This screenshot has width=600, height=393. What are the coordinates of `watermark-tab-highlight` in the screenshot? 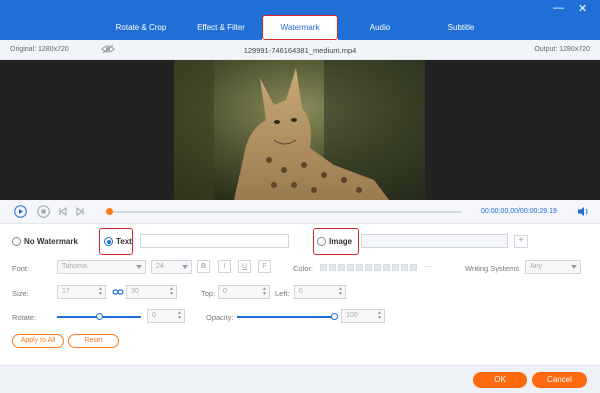 It's located at (300, 27).